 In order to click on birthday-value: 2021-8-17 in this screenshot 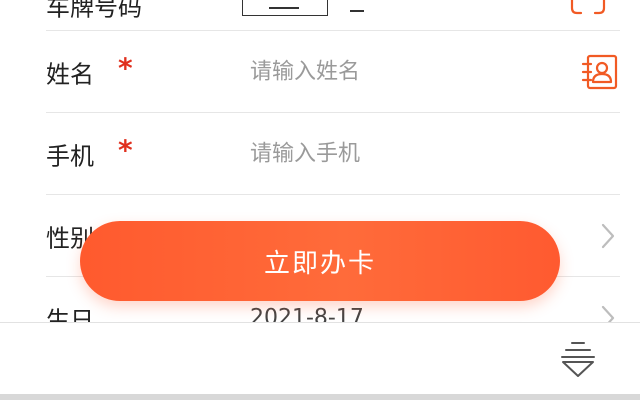, I will do `click(307, 314)`.